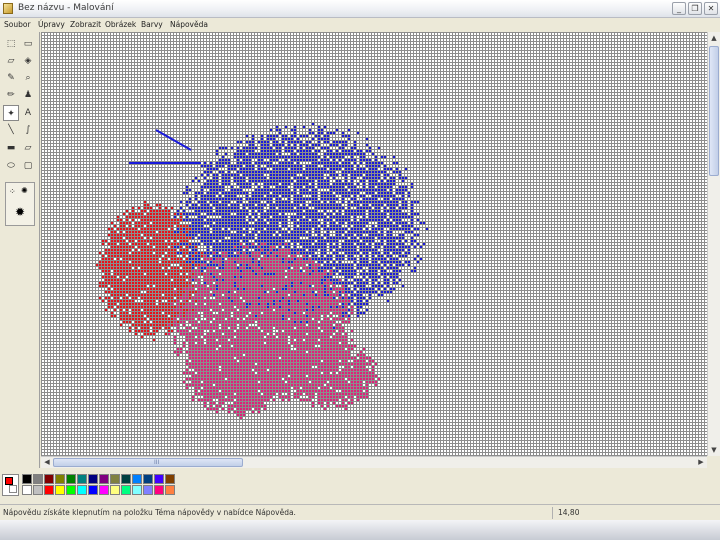 Image resolution: width=720 pixels, height=540 pixels. Describe the element at coordinates (157, 462) in the screenshot. I see `scroll-grip-icon: III` at that location.